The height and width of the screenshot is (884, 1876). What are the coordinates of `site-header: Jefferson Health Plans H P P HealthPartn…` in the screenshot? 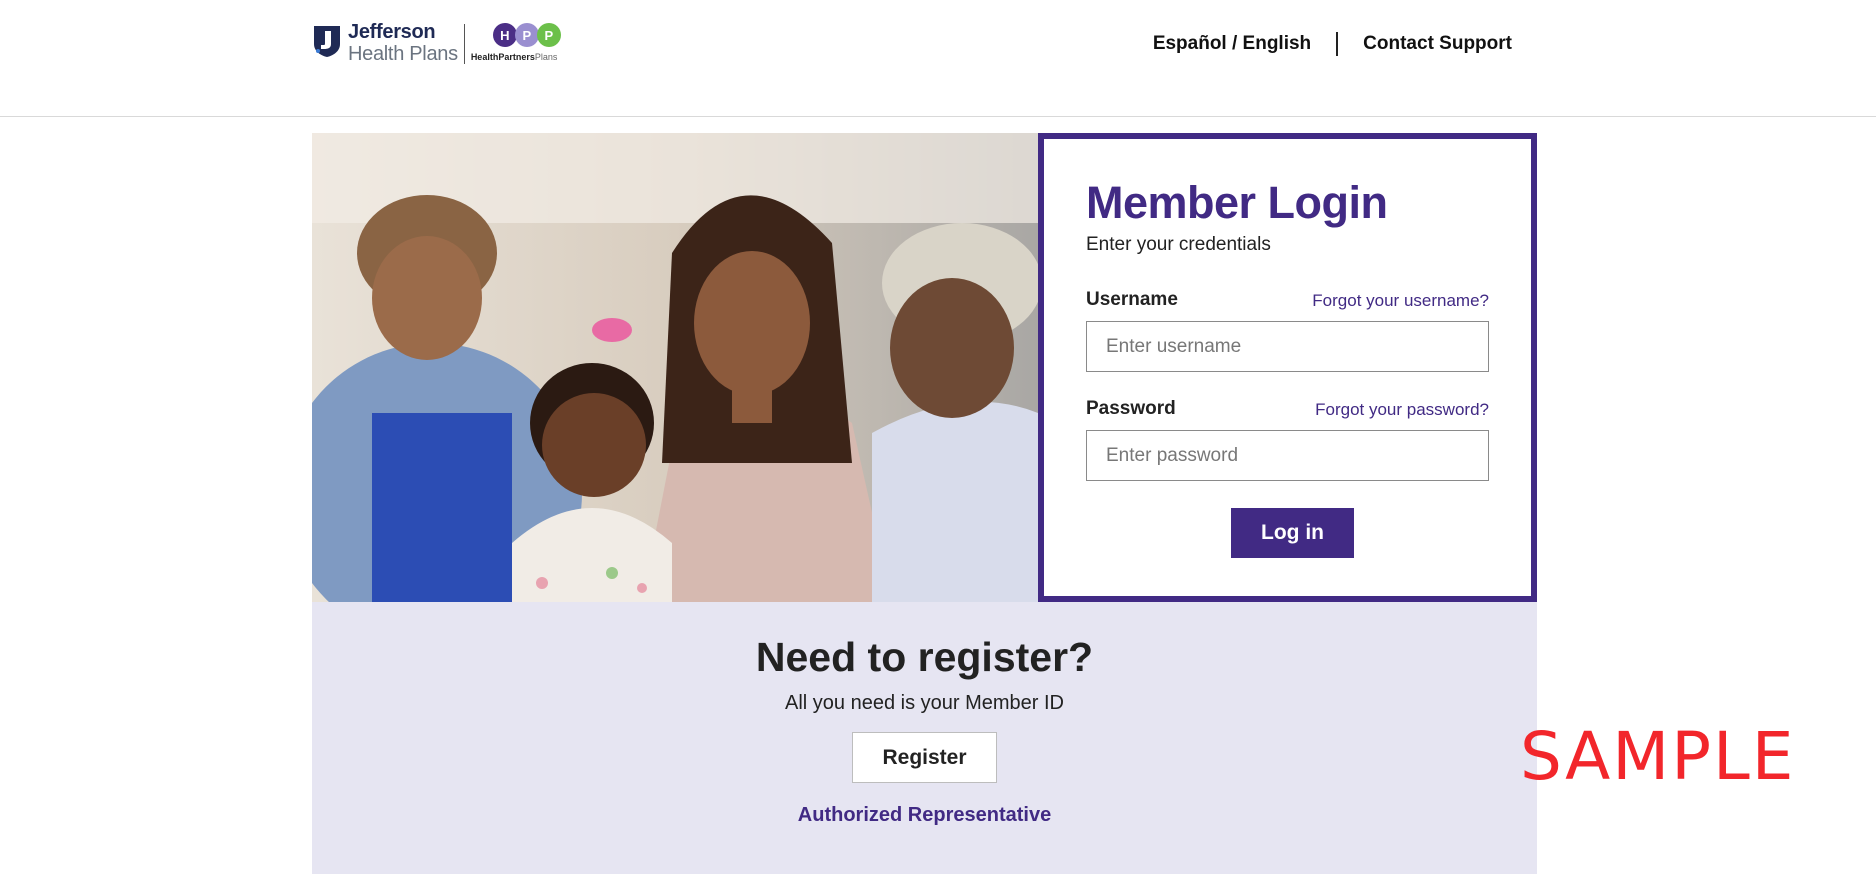 It's located at (938, 58).